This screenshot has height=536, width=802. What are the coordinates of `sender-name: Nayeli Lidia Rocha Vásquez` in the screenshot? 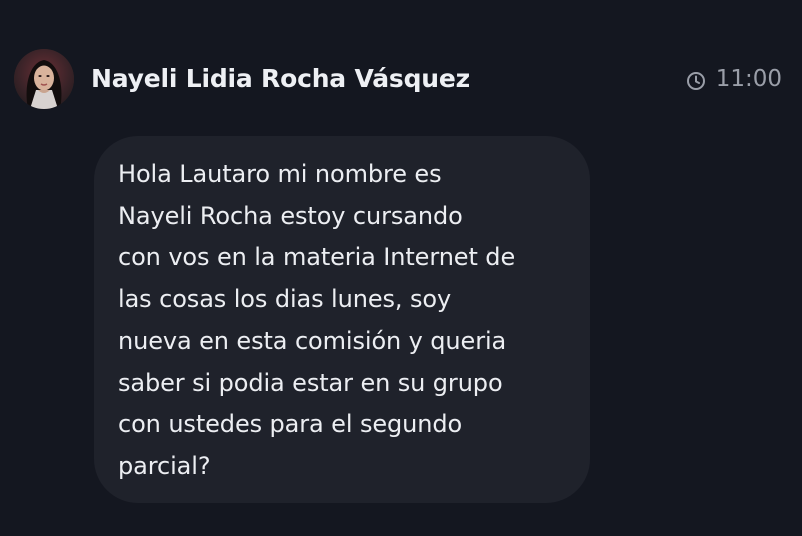 It's located at (280, 79).